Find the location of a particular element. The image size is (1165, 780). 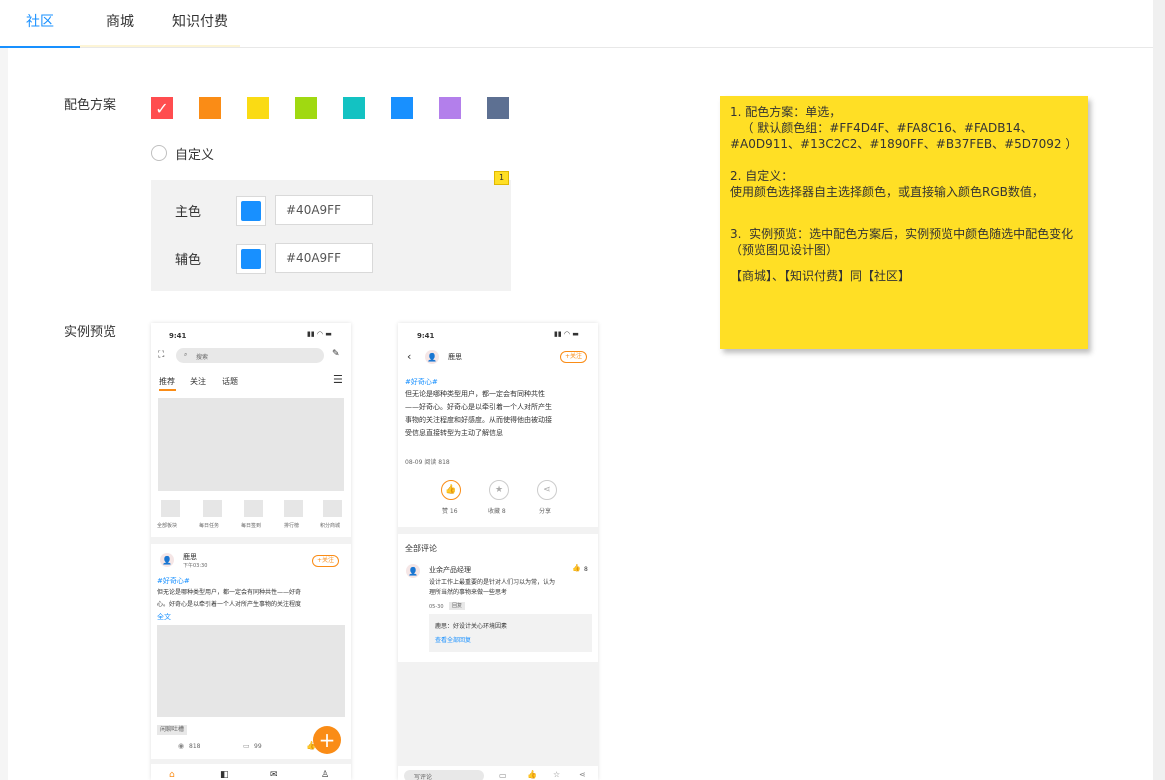

post-time: 下午03:30 is located at coordinates (195, 566).